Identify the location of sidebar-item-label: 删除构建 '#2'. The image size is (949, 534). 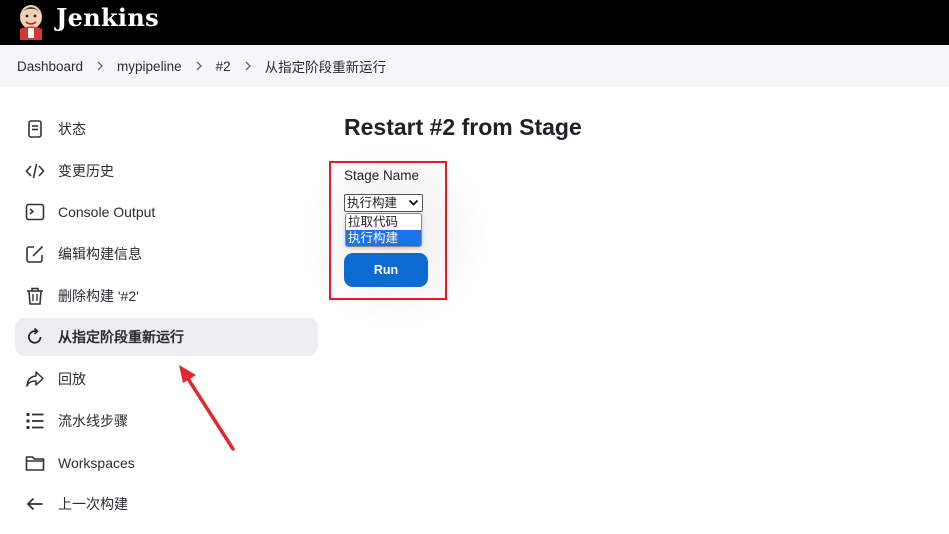
(98, 295).